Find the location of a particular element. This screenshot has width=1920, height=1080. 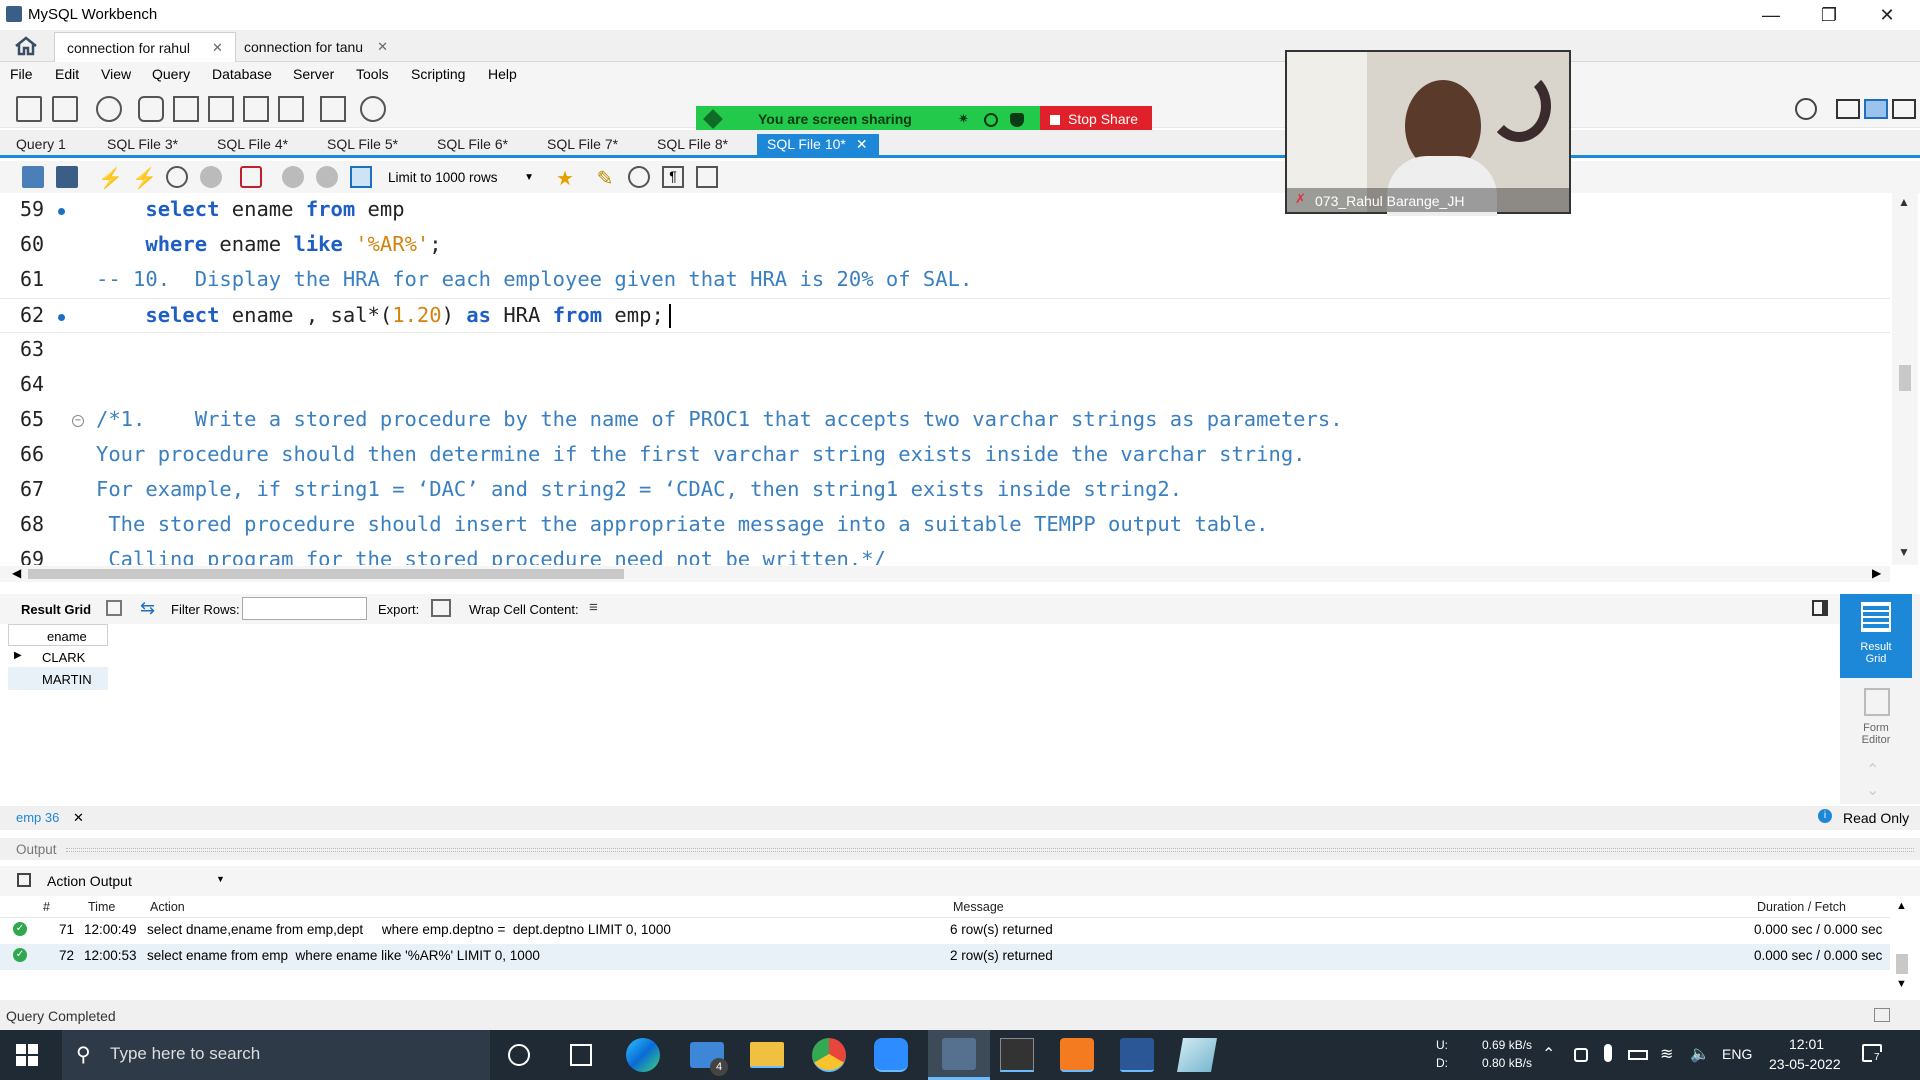

edge-icon is located at coordinates (643, 1055).